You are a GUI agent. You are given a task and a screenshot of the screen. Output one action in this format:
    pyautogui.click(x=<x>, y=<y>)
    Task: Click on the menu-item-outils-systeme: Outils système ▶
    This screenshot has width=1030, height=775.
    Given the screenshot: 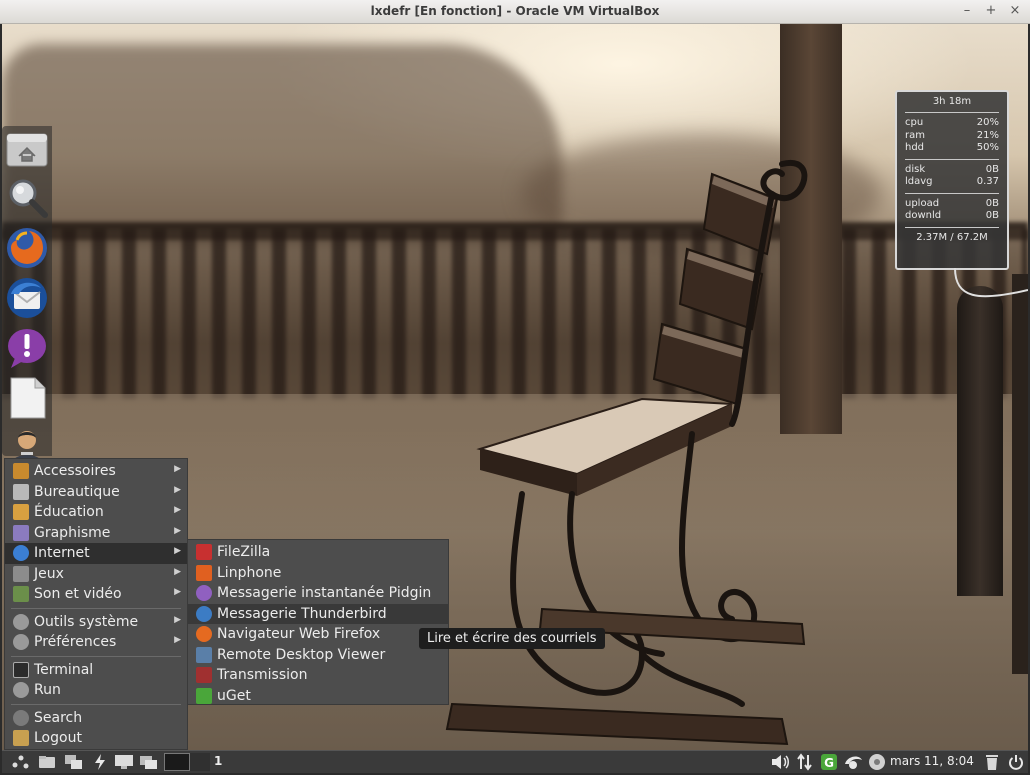 What is the action you would take?
    pyautogui.click(x=96, y=622)
    